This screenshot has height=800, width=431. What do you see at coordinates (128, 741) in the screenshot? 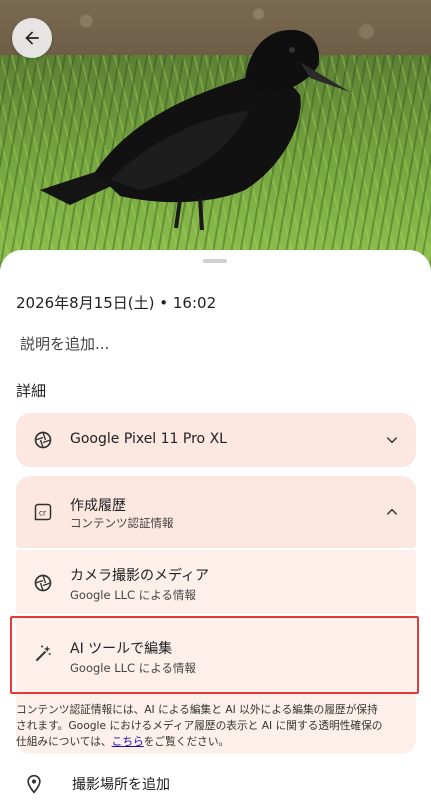
I see `learn-more-link: こちら` at bounding box center [128, 741].